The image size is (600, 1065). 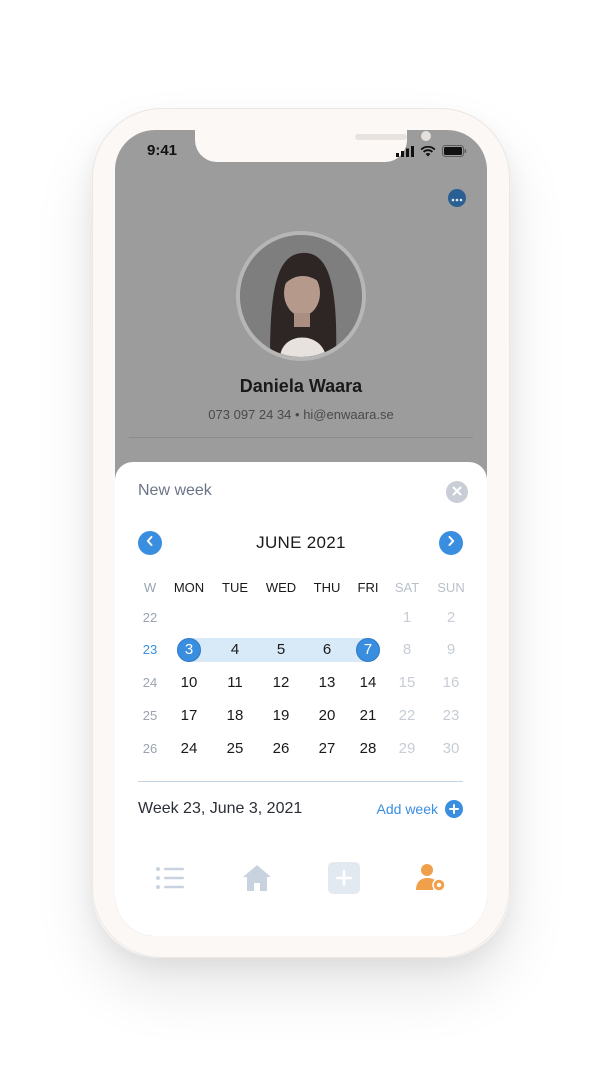 I want to click on calendar-day: 8, so click(x=407, y=650).